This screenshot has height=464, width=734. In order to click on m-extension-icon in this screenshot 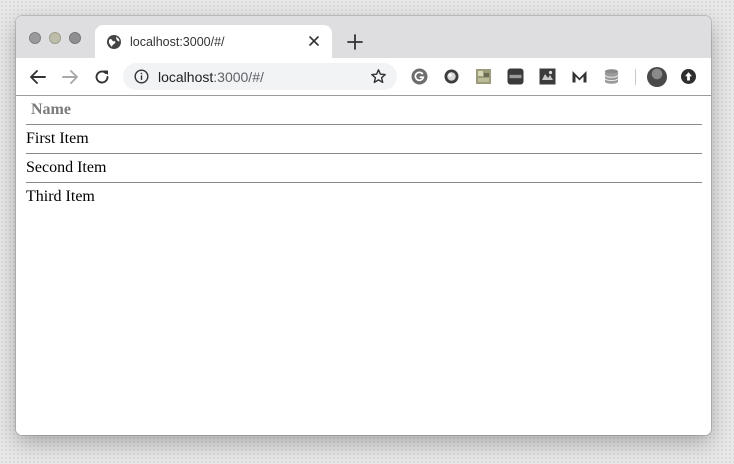, I will do `click(579, 76)`.